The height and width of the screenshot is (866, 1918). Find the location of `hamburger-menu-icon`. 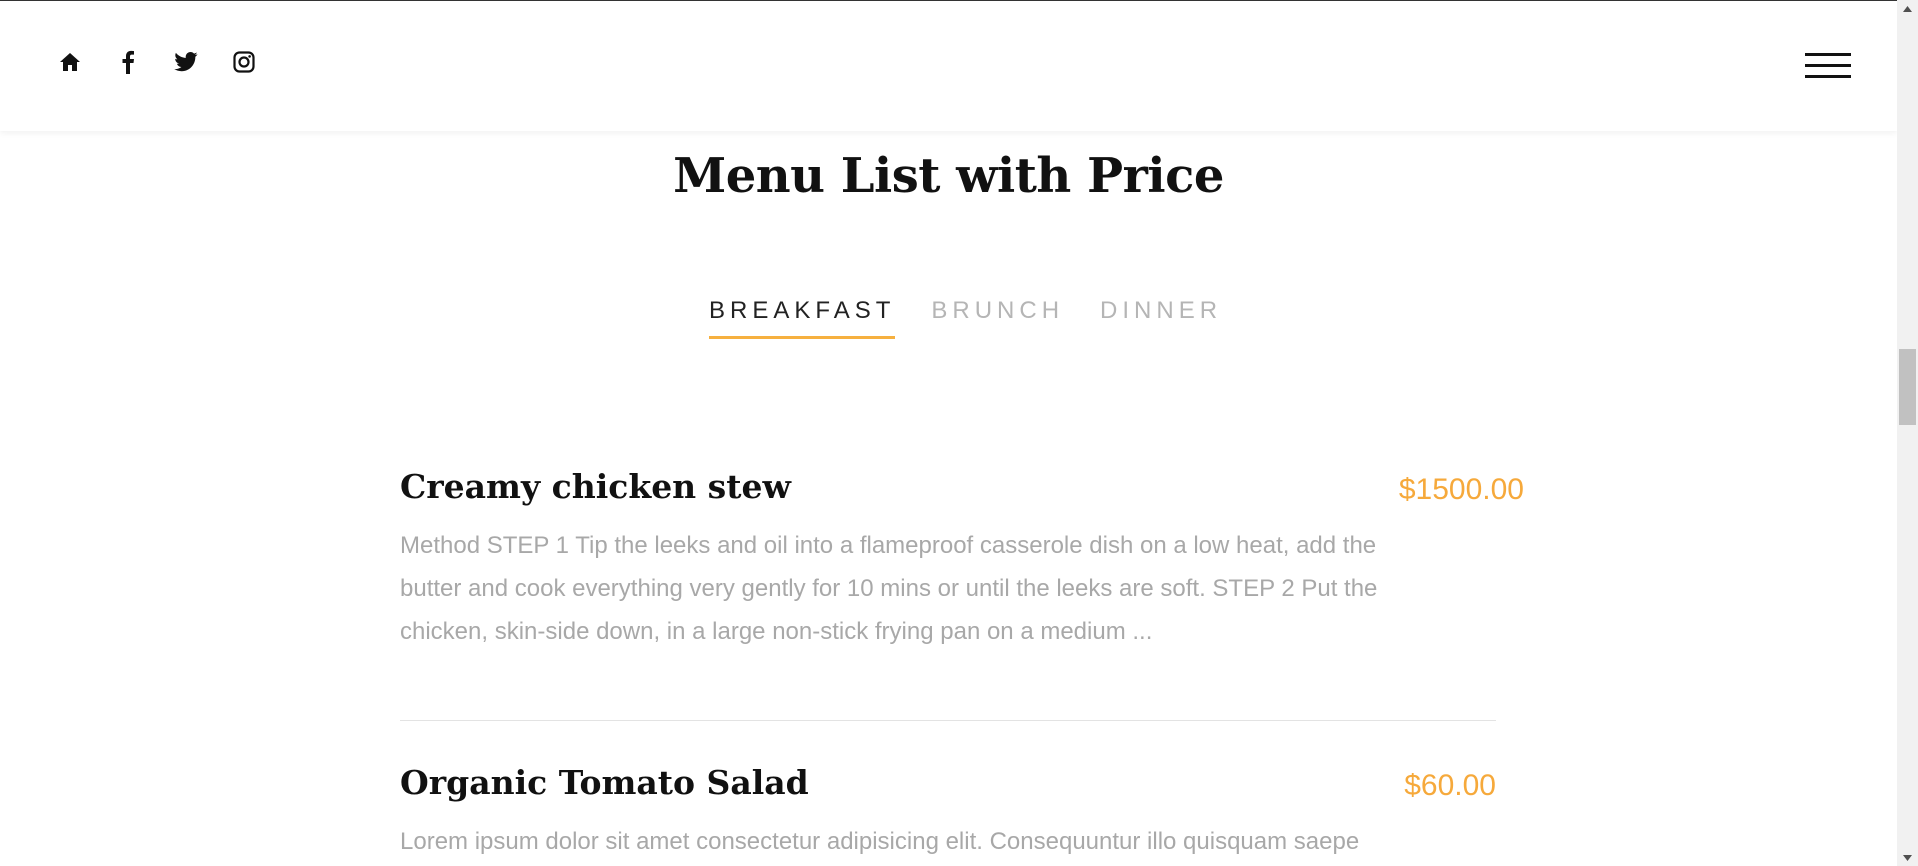

hamburger-menu-icon is located at coordinates (1828, 66).